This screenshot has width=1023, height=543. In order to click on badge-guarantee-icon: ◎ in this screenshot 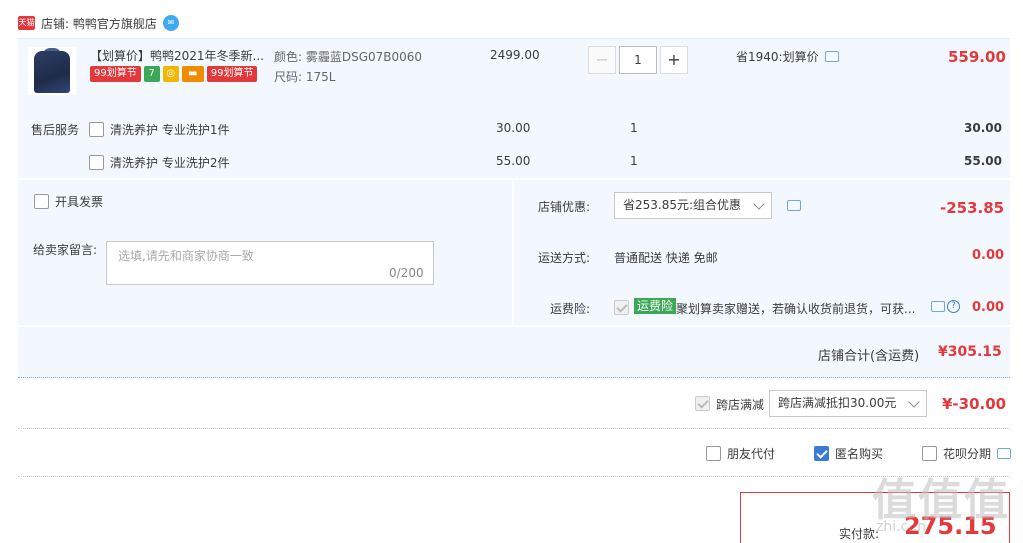, I will do `click(170, 74)`.